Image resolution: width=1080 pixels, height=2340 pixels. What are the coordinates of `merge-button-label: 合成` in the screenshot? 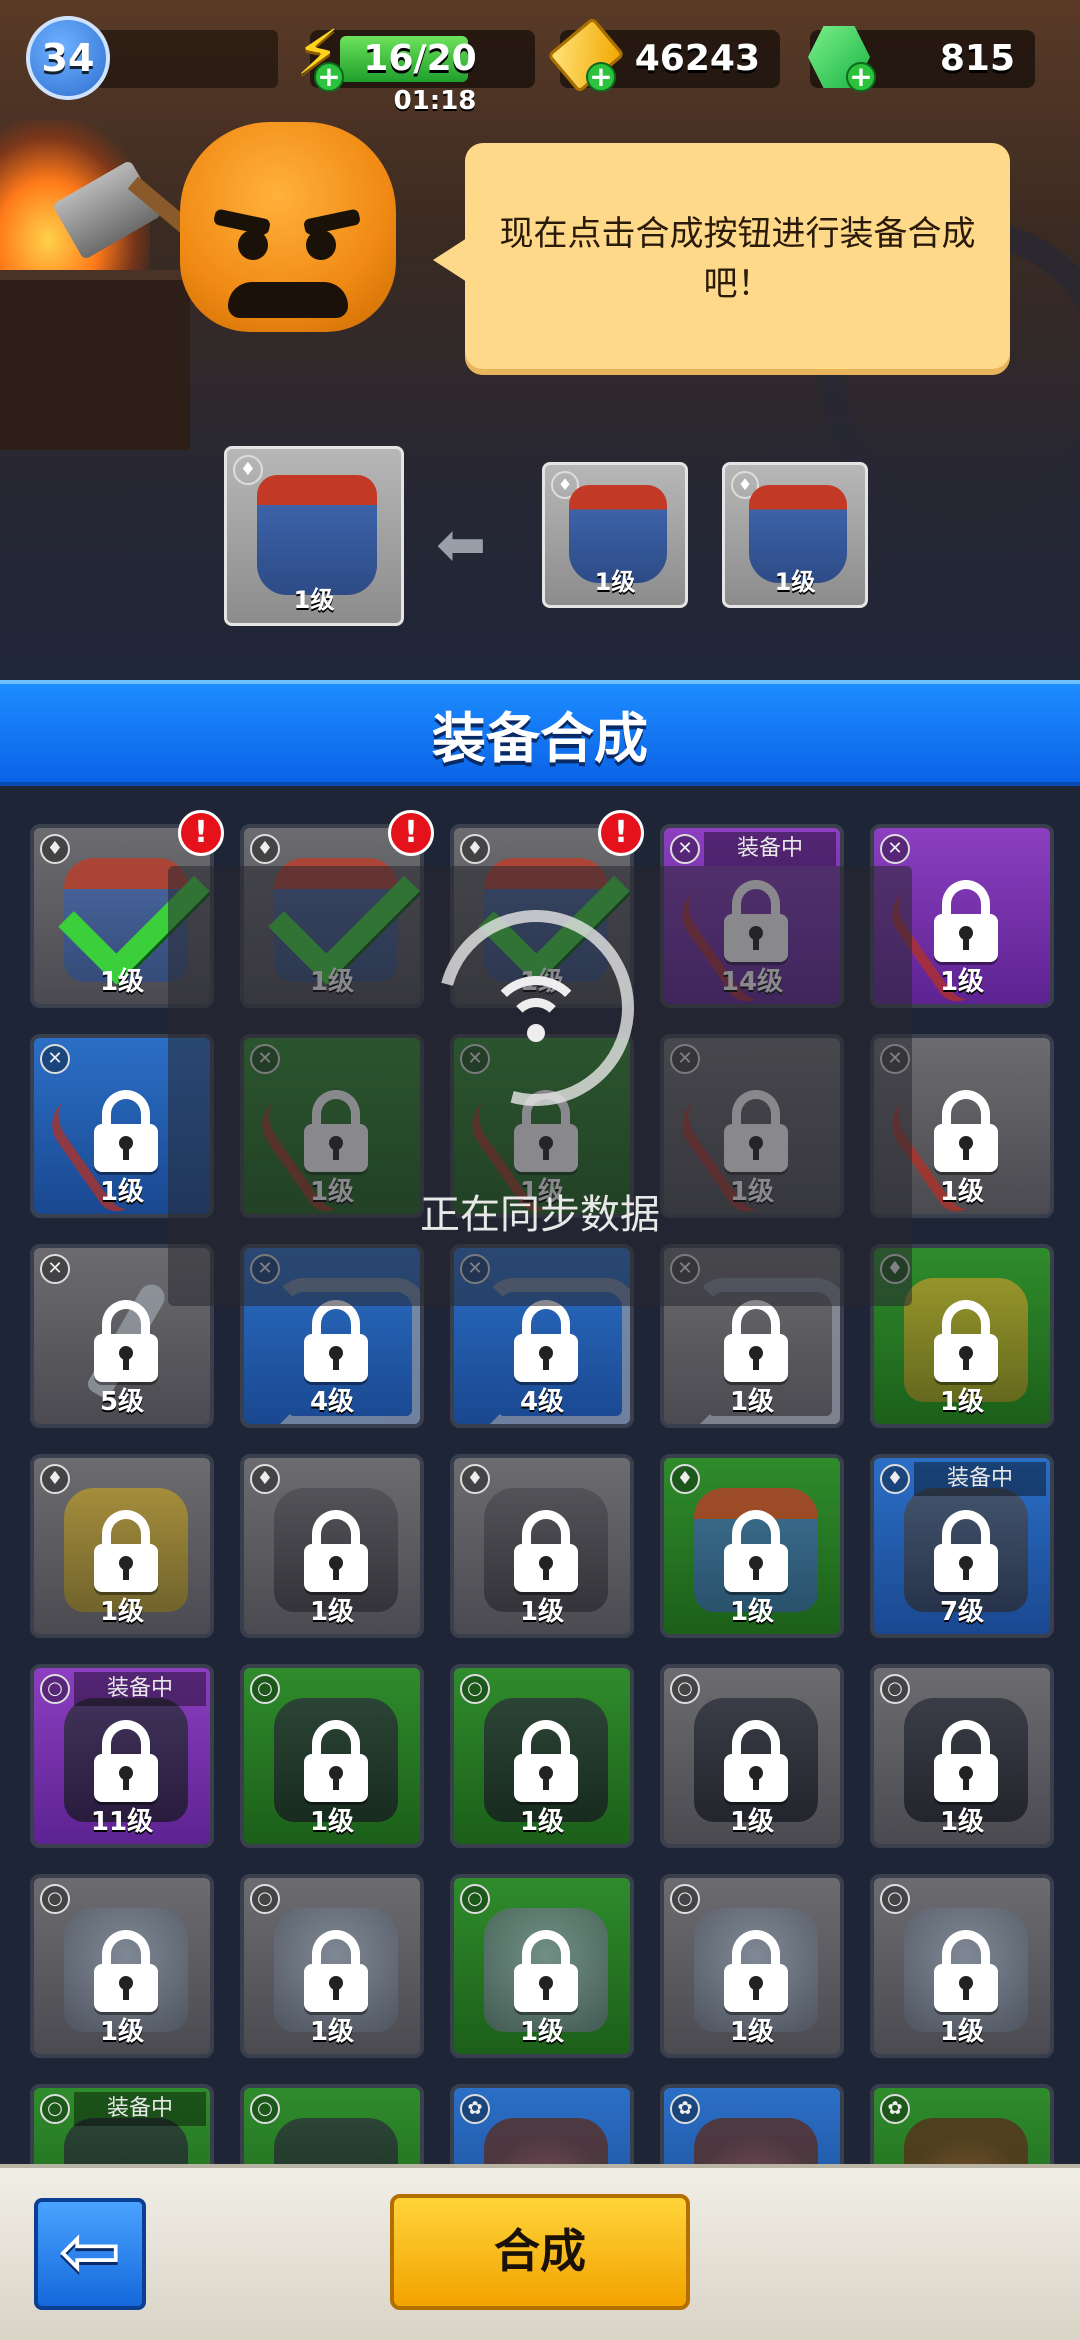 It's located at (540, 2251).